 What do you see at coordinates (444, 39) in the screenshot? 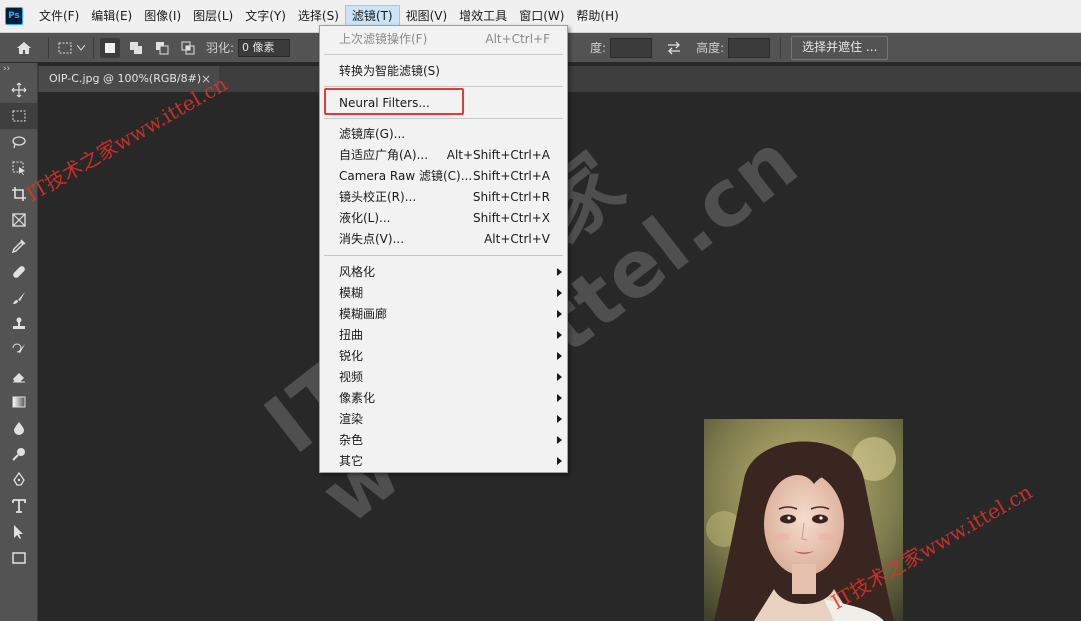
I see `menu-item-last-filter: 上次滤镜操作(F) Alt+Ctrl+F` at bounding box center [444, 39].